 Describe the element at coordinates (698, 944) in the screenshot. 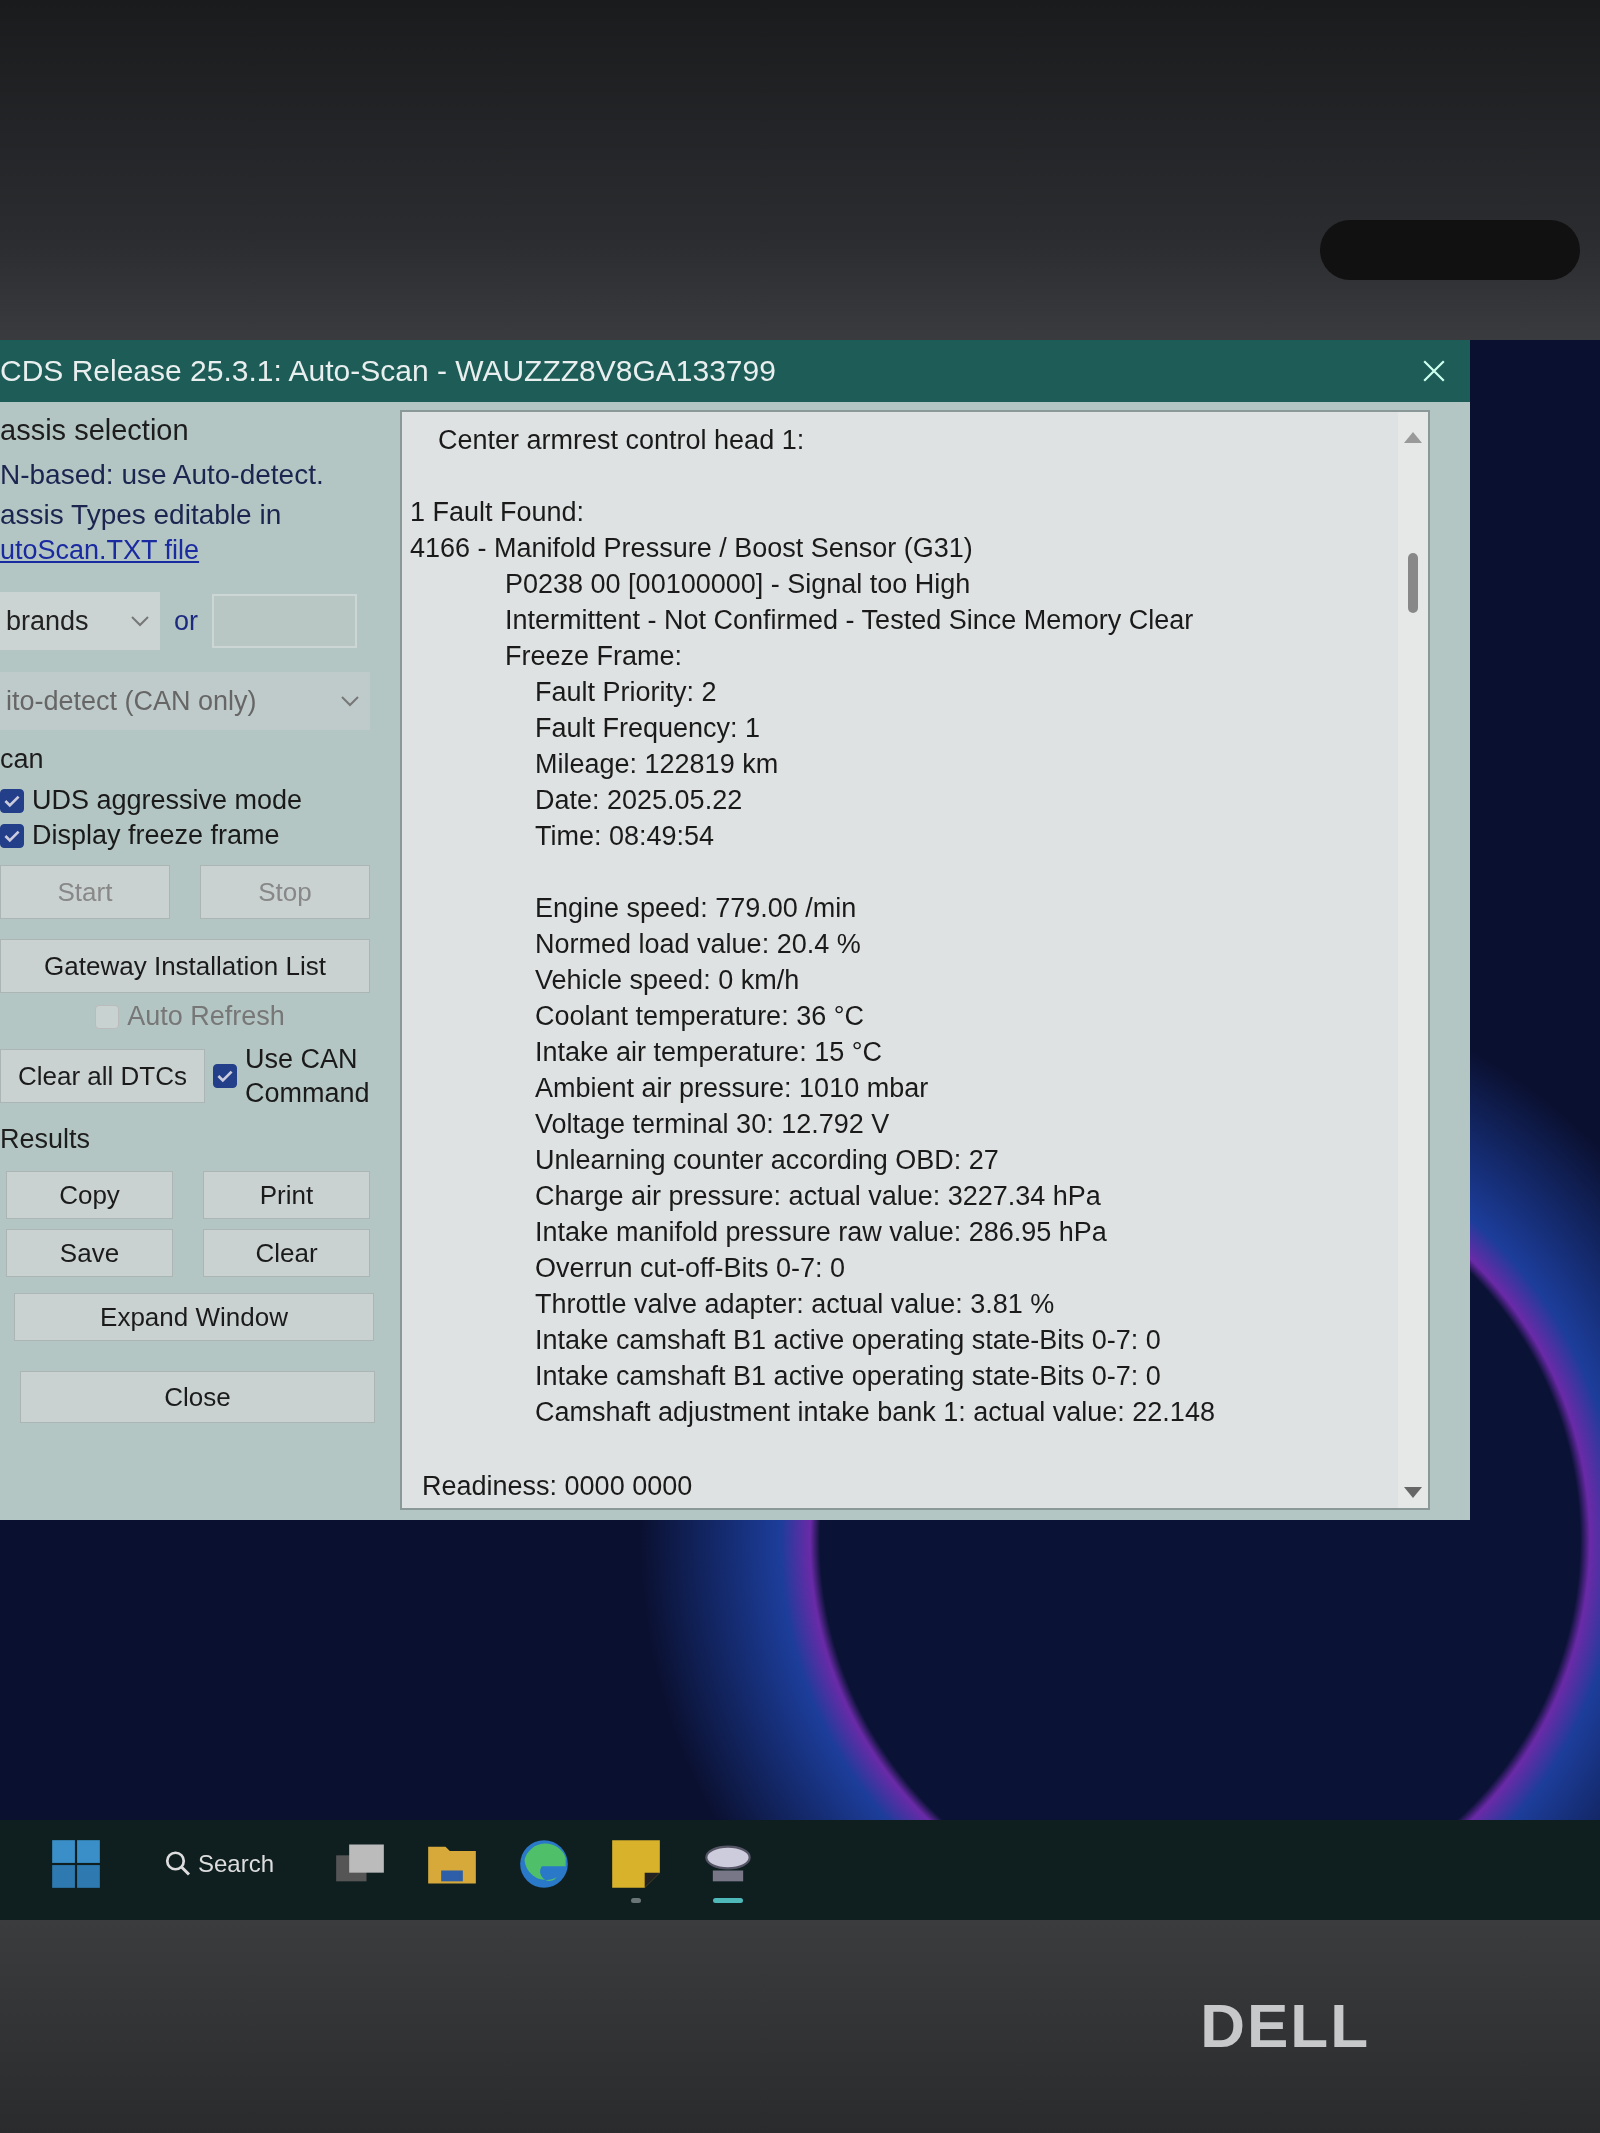

I see `report-line: Normed load value: 20.4 %` at that location.